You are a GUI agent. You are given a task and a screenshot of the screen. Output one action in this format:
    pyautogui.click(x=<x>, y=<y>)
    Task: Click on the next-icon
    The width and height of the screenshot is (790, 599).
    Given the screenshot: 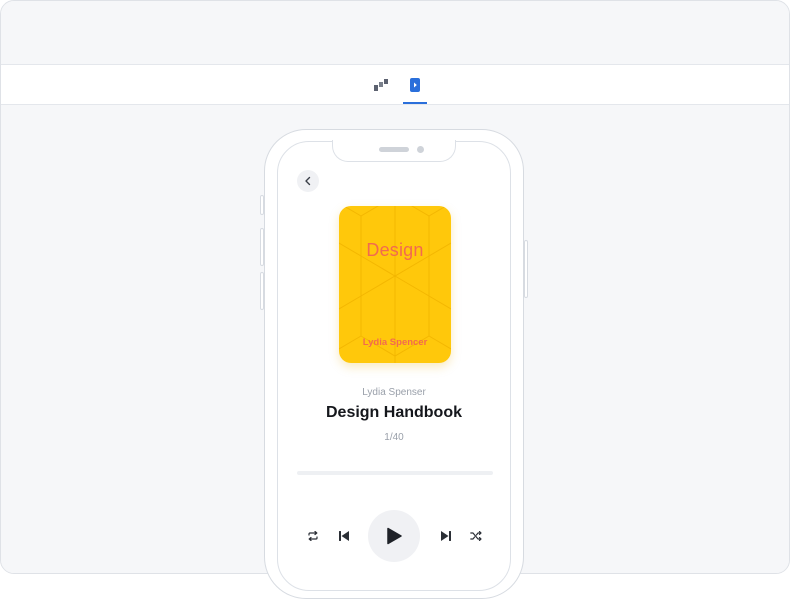 What is the action you would take?
    pyautogui.click(x=446, y=536)
    